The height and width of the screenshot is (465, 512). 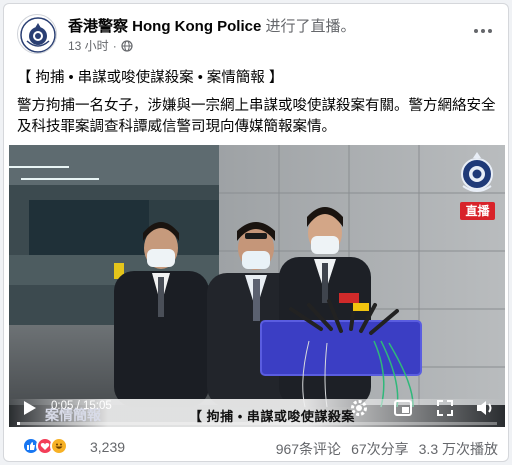 What do you see at coordinates (257, 423) in the screenshot?
I see `video-progress-track` at bounding box center [257, 423].